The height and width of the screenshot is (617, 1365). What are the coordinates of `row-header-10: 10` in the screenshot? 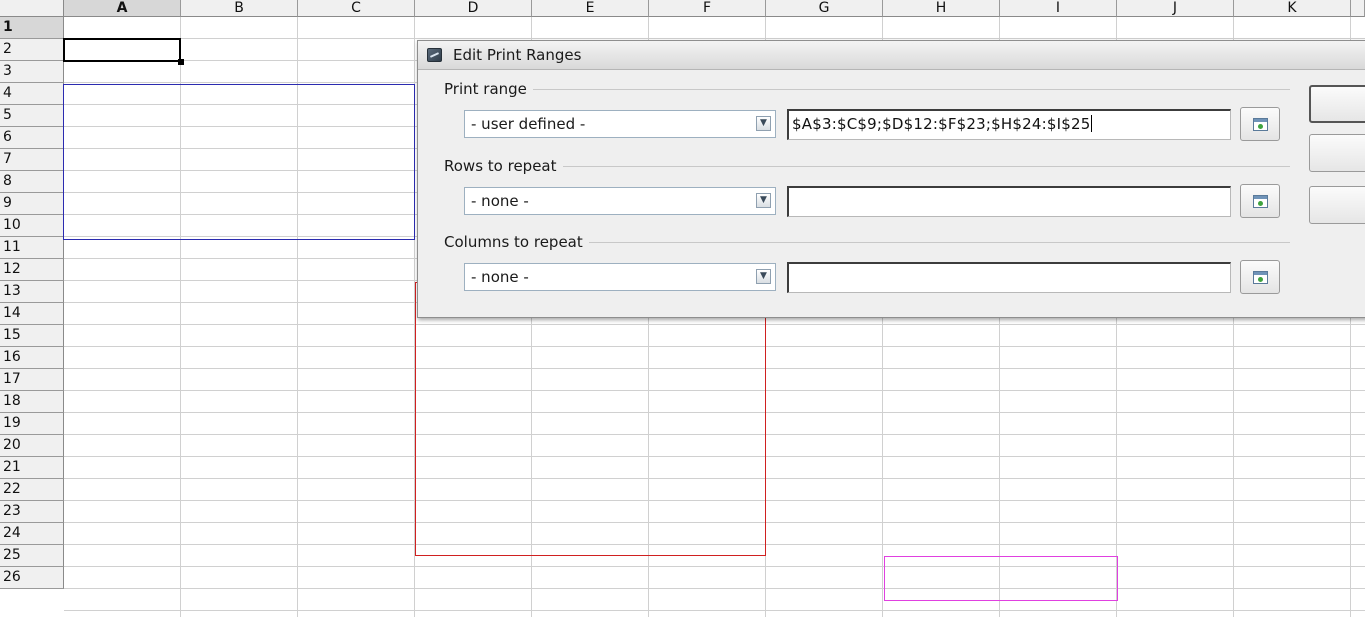 It's located at (32, 226).